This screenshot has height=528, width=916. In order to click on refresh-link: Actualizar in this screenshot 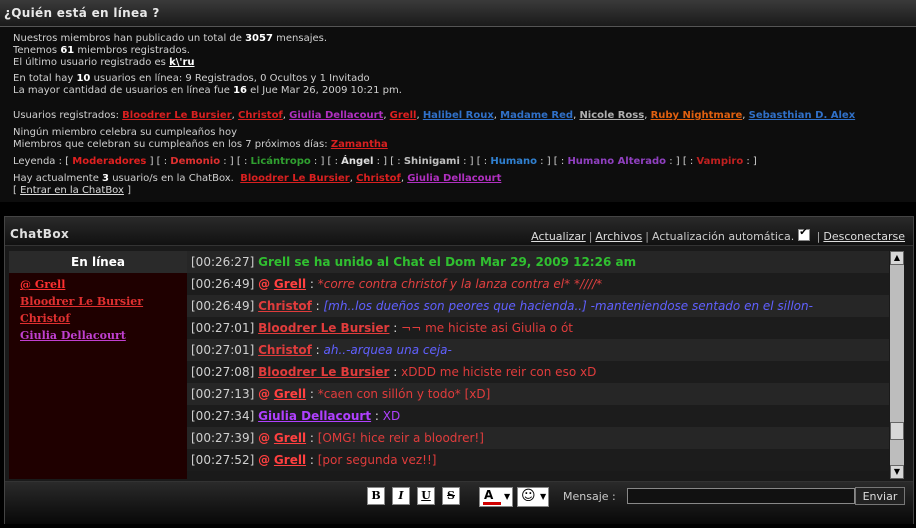, I will do `click(558, 236)`.